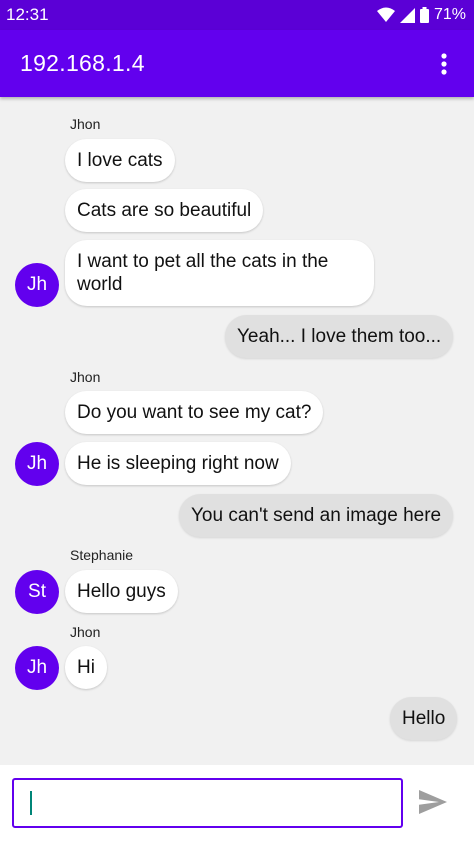  What do you see at coordinates (164, 210) in the screenshot?
I see `message-incoming: Cats are so beautiful` at bounding box center [164, 210].